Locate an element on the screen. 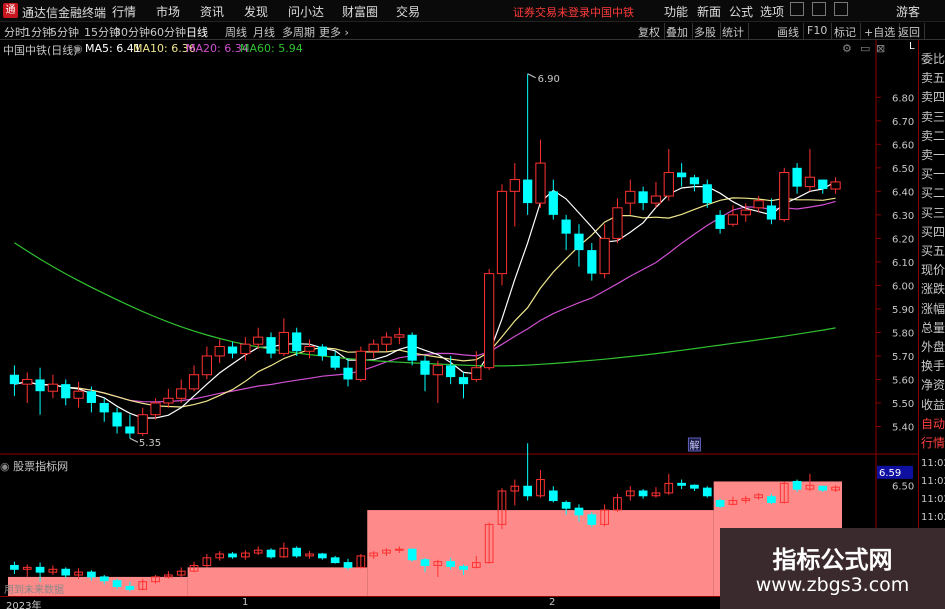  button-back: 返回 is located at coordinates (909, 31).